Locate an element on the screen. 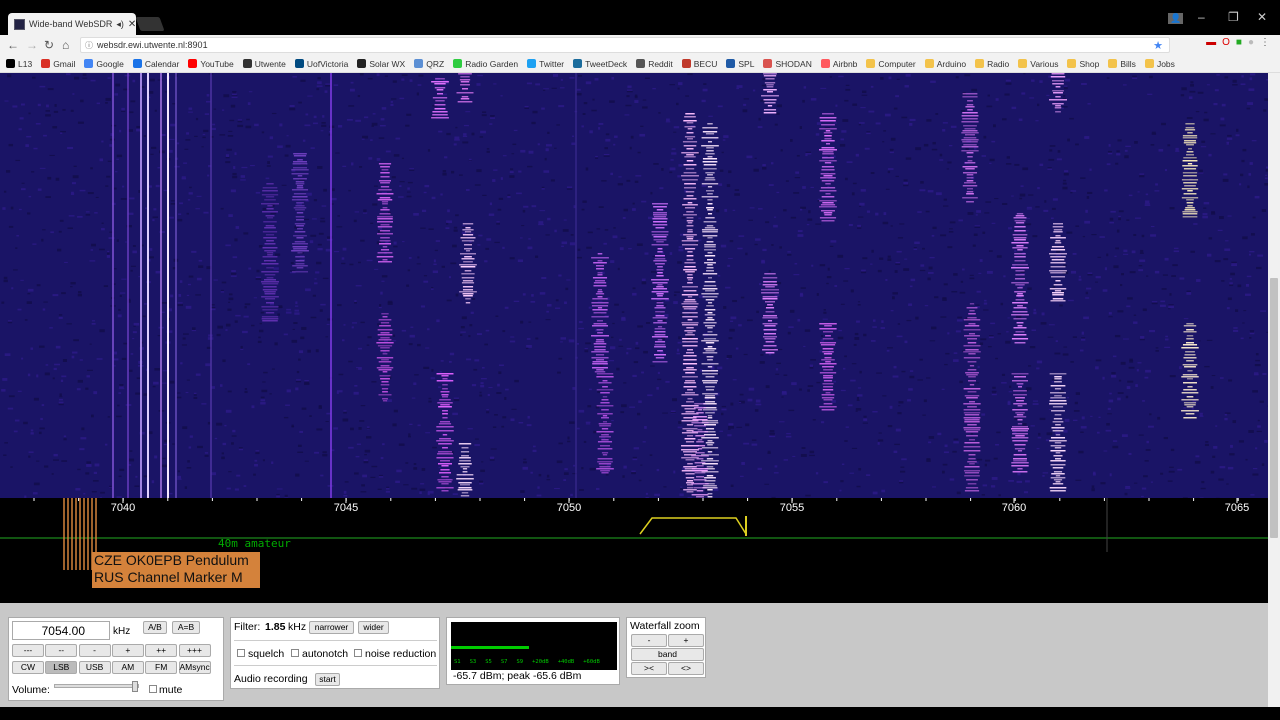 This screenshot has width=1280, height=720. frequency-input: 7054.00 is located at coordinates (61, 630).